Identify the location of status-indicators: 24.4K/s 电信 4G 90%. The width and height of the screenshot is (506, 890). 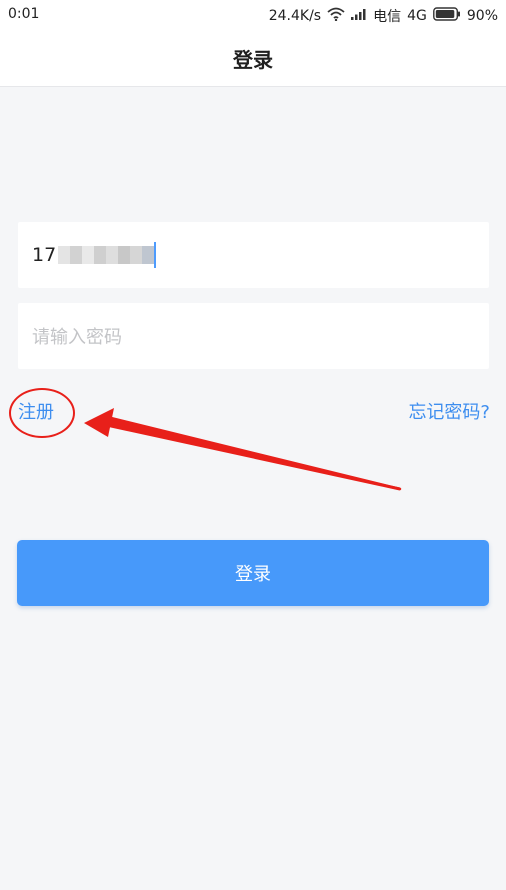
(383, 16).